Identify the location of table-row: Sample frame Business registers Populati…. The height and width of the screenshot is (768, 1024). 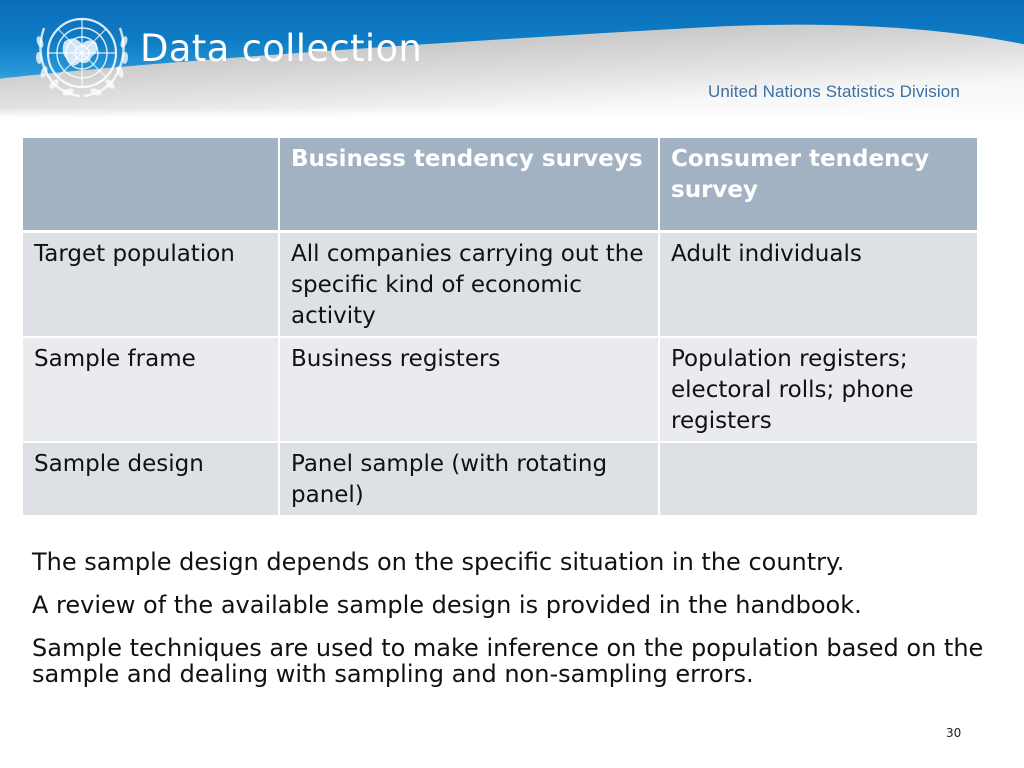
(500, 388).